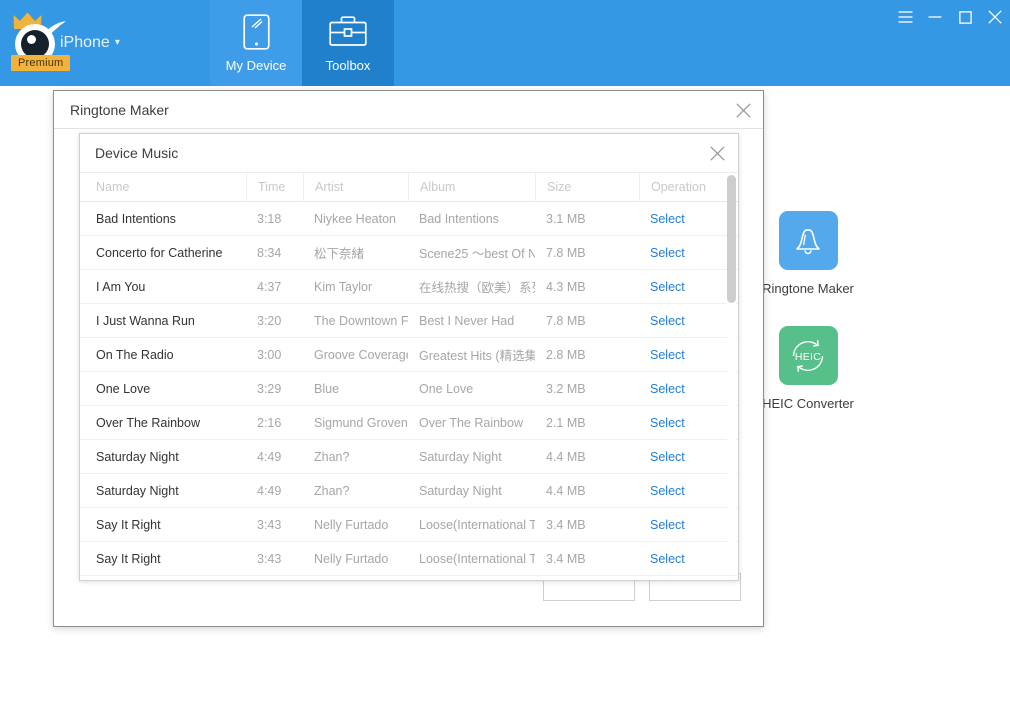  I want to click on window-controls, so click(950, 17).